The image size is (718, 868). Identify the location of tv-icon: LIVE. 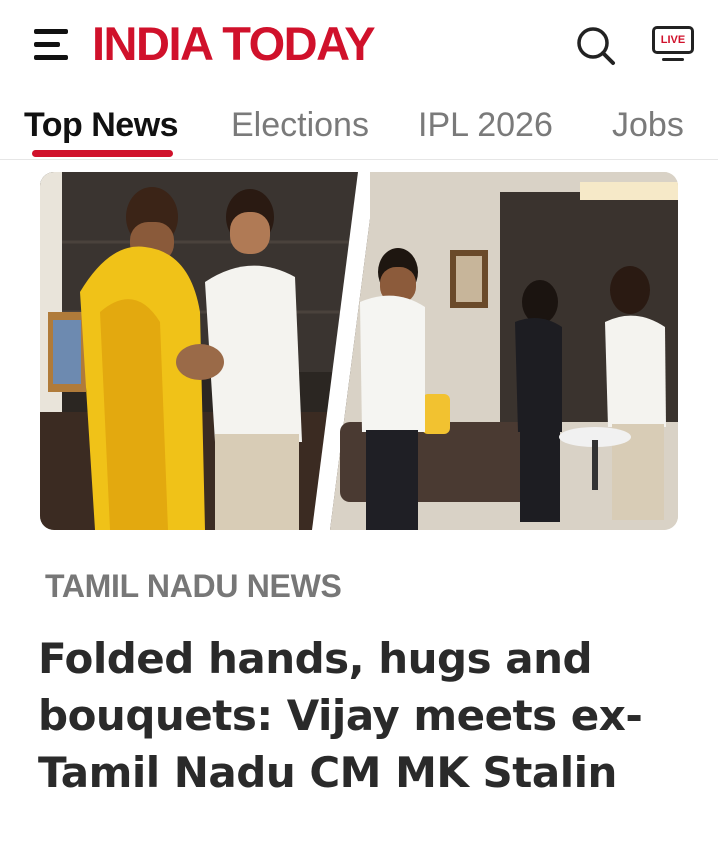
(673, 40).